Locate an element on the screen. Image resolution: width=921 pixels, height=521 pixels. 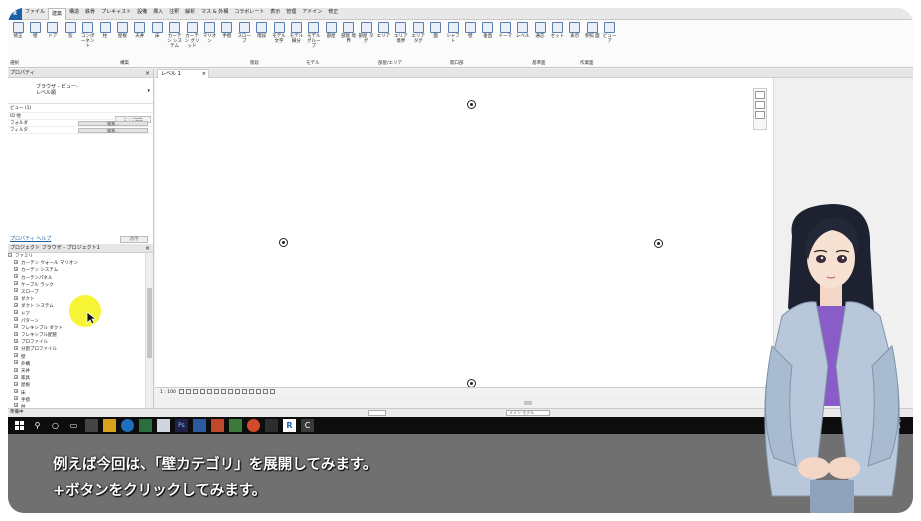
ribbon-button: エリア is located at coordinates (383, 30).